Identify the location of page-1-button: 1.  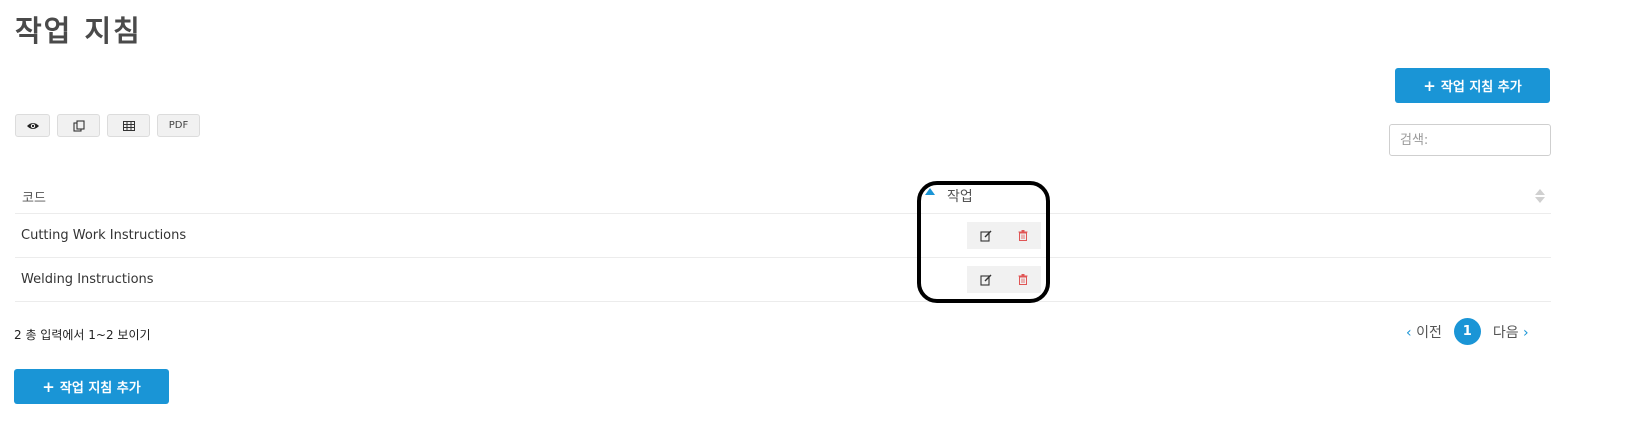
(1467, 331).